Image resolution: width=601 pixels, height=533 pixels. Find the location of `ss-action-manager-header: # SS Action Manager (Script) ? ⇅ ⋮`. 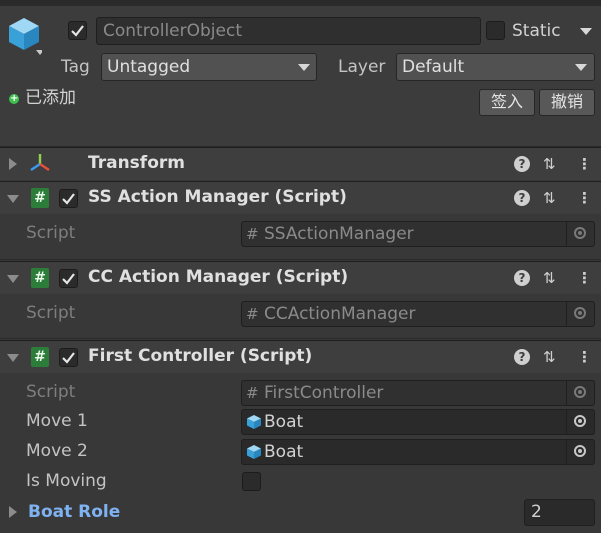

ss-action-manager-header: # SS Action Manager (Script) ? ⇅ ⋮ is located at coordinates (300, 197).